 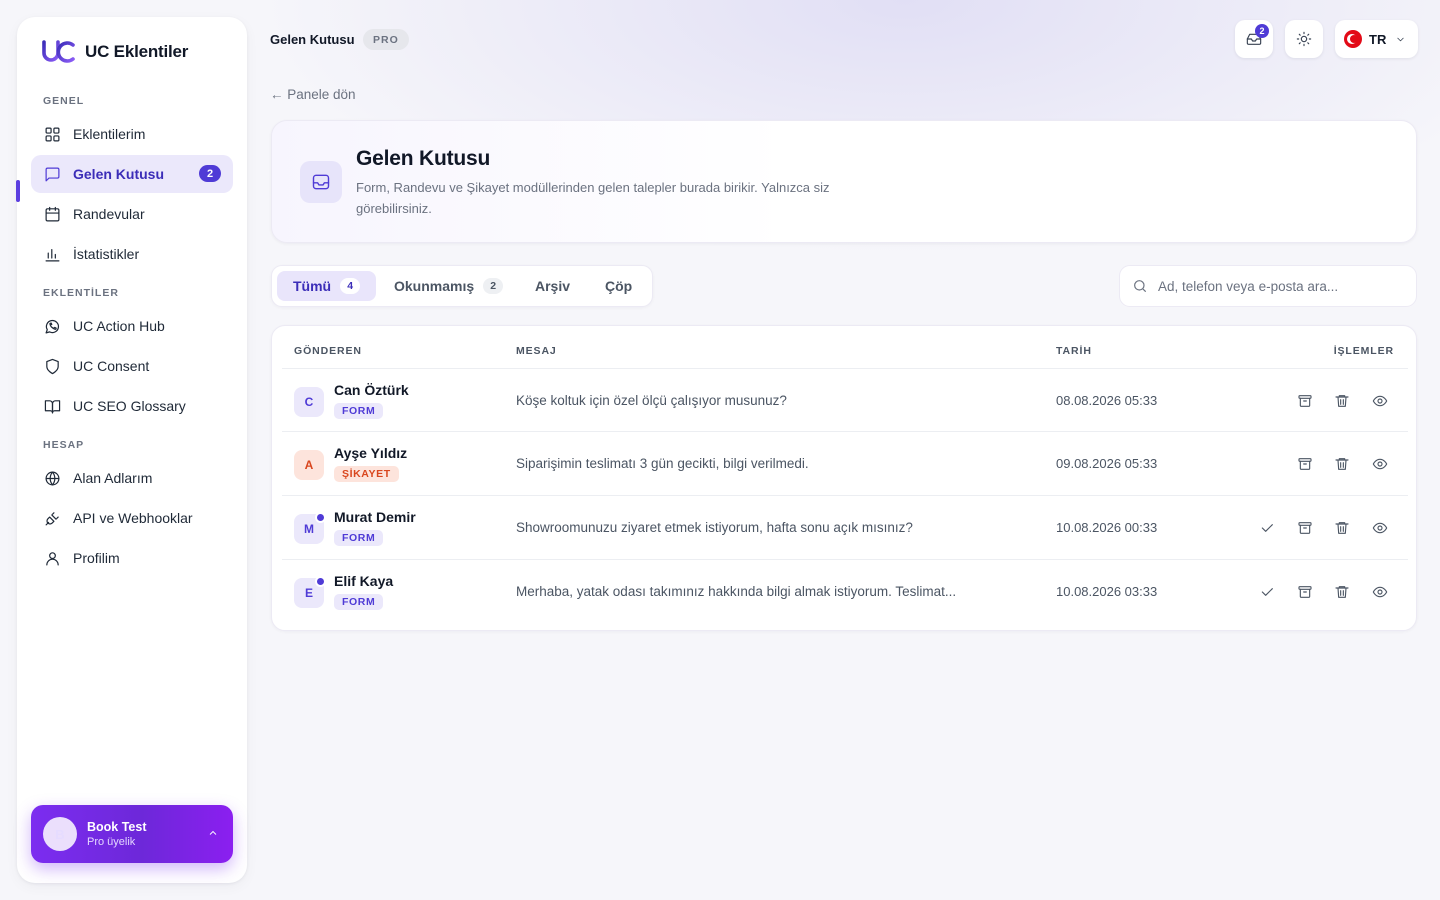 I want to click on sun-icon, so click(x=1304, y=39).